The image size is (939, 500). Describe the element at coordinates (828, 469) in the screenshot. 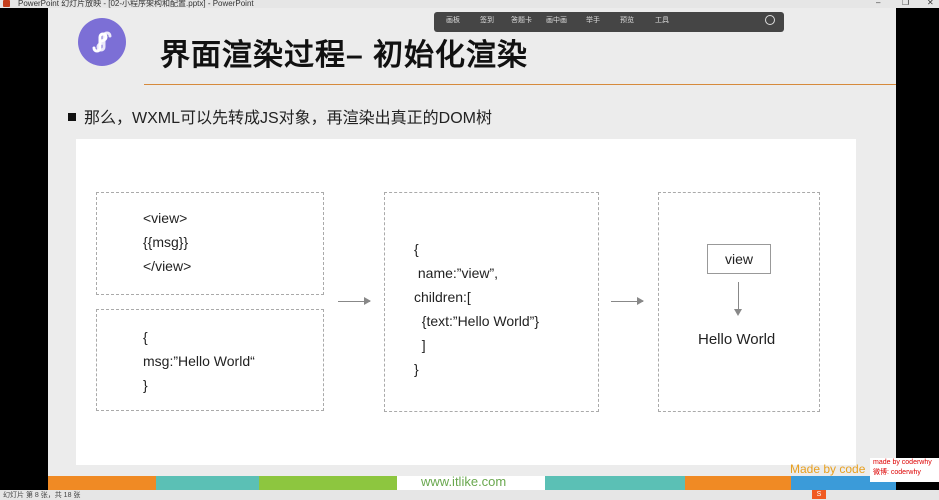

I see `made-by-text: Made by code` at that location.